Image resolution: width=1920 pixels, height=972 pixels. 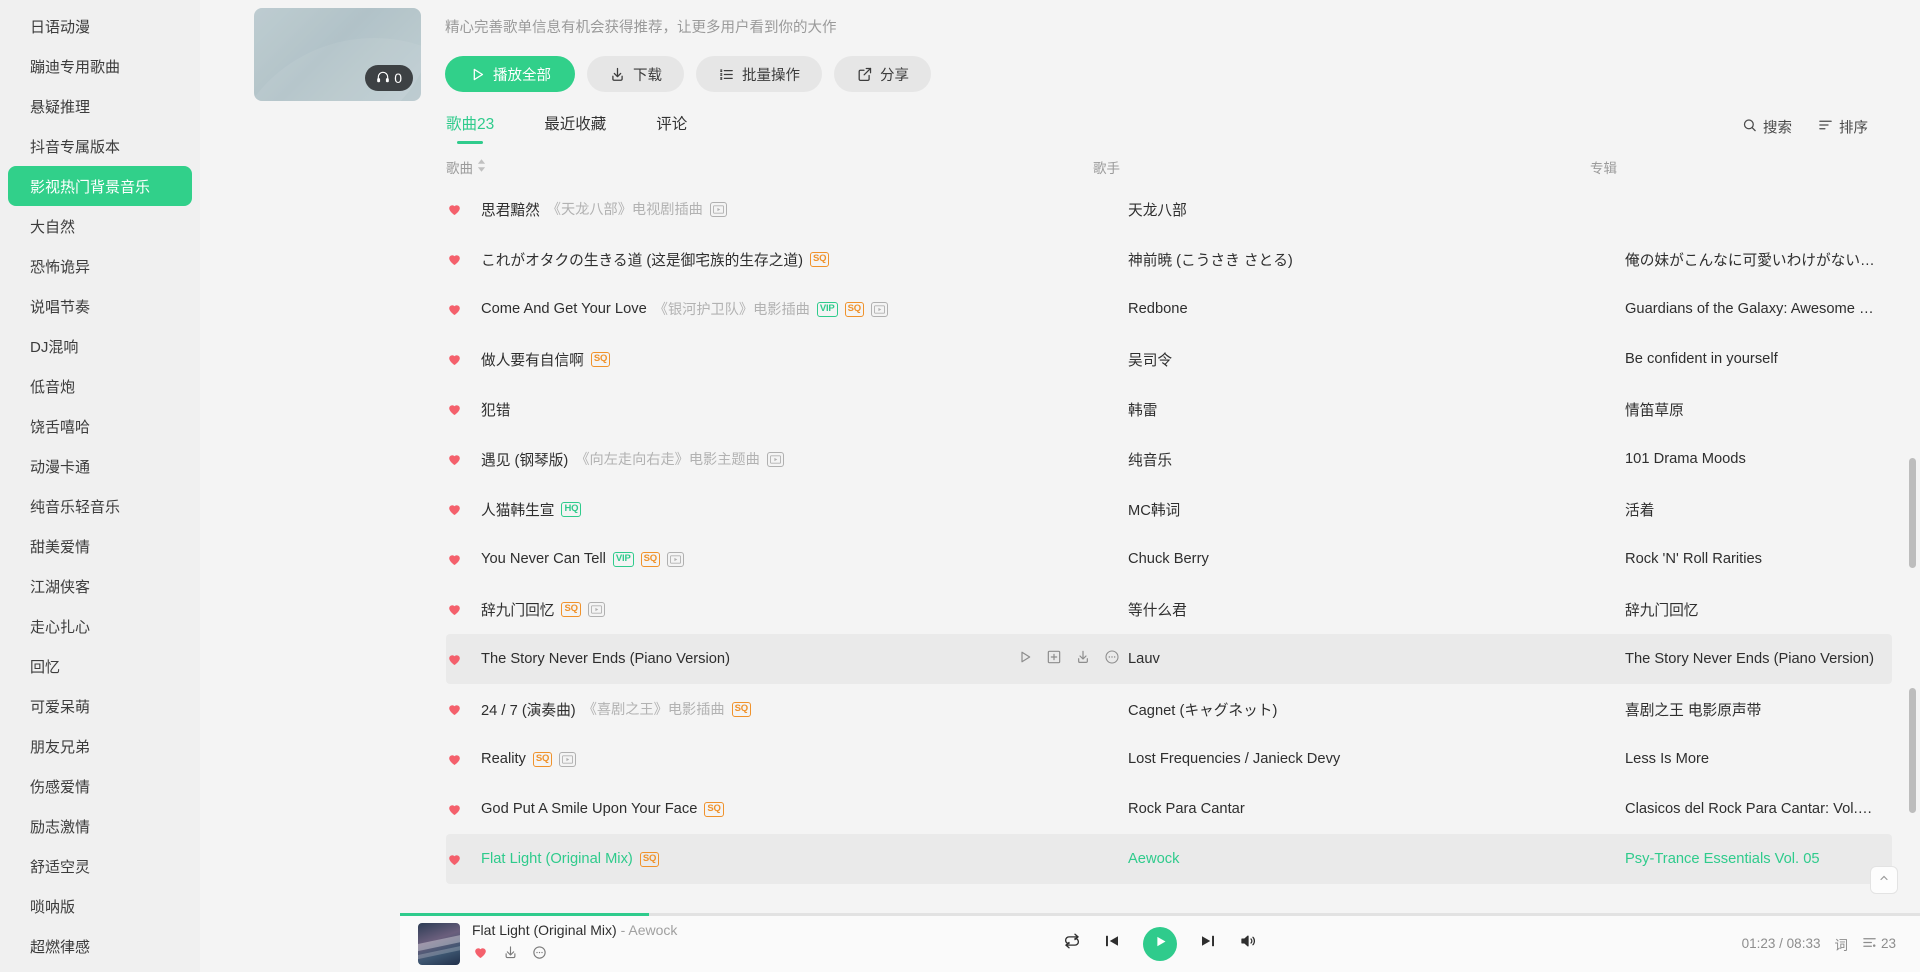 What do you see at coordinates (1758, 659) in the screenshot?
I see `cell-album: The Story Never Ends (Piano Version)` at bounding box center [1758, 659].